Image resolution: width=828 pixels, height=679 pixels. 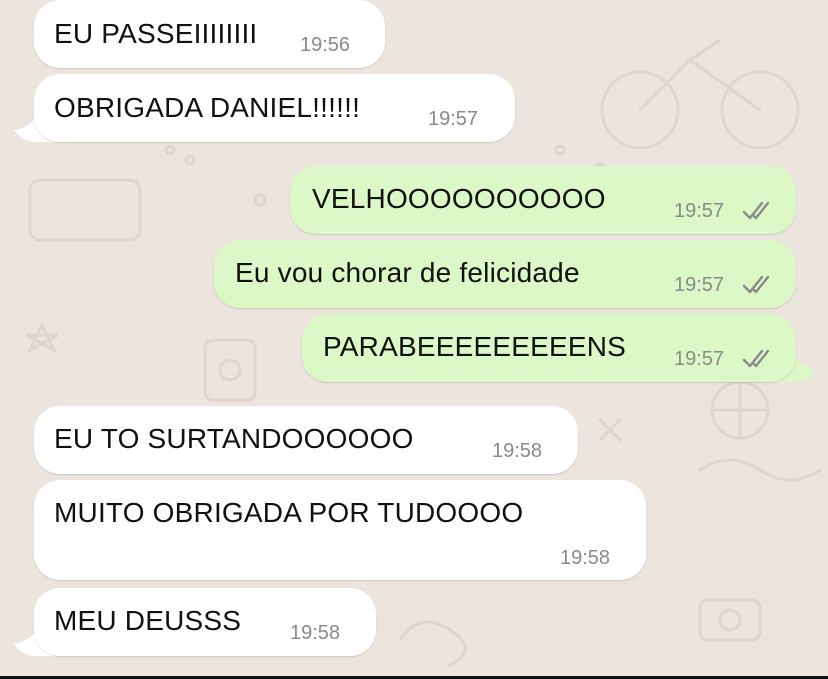 I want to click on message-text: MUITO OBRIGADA POR TUDOOOO, so click(x=289, y=512).